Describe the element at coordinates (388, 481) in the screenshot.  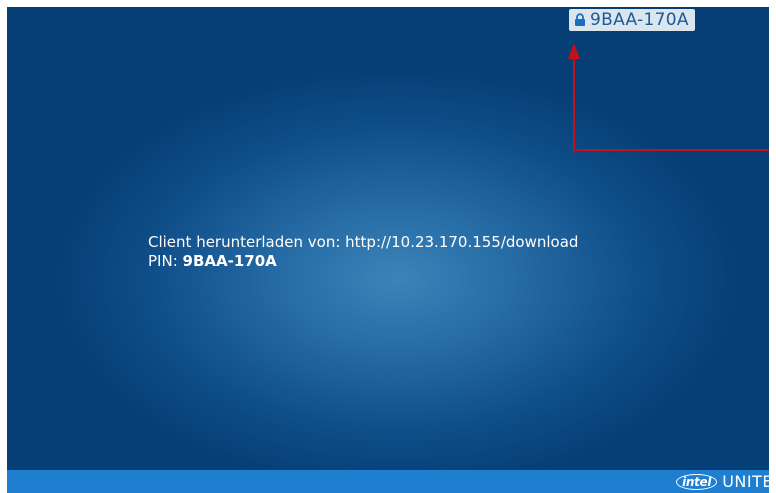
I see `footer-bar: intel UNITE` at that location.